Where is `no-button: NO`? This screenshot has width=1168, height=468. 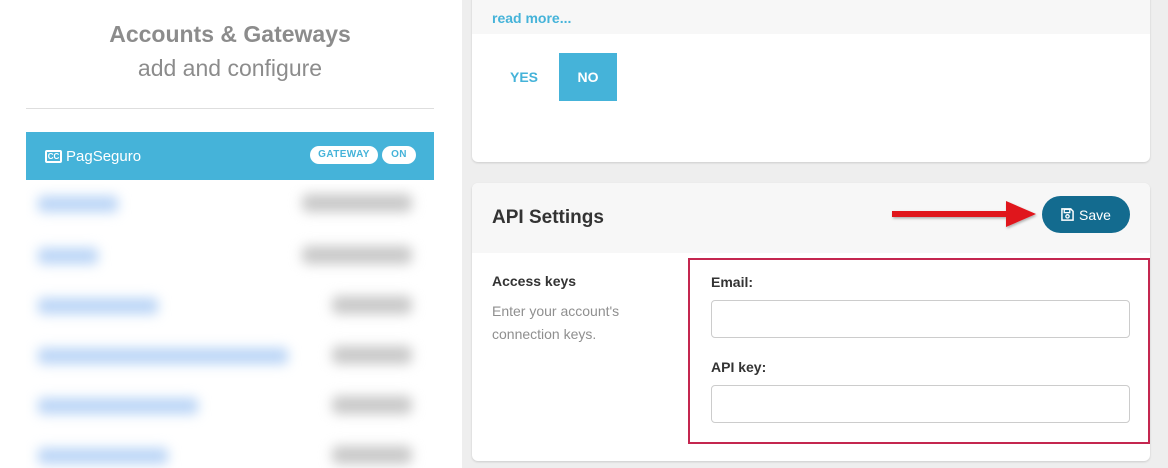
no-button: NO is located at coordinates (588, 77).